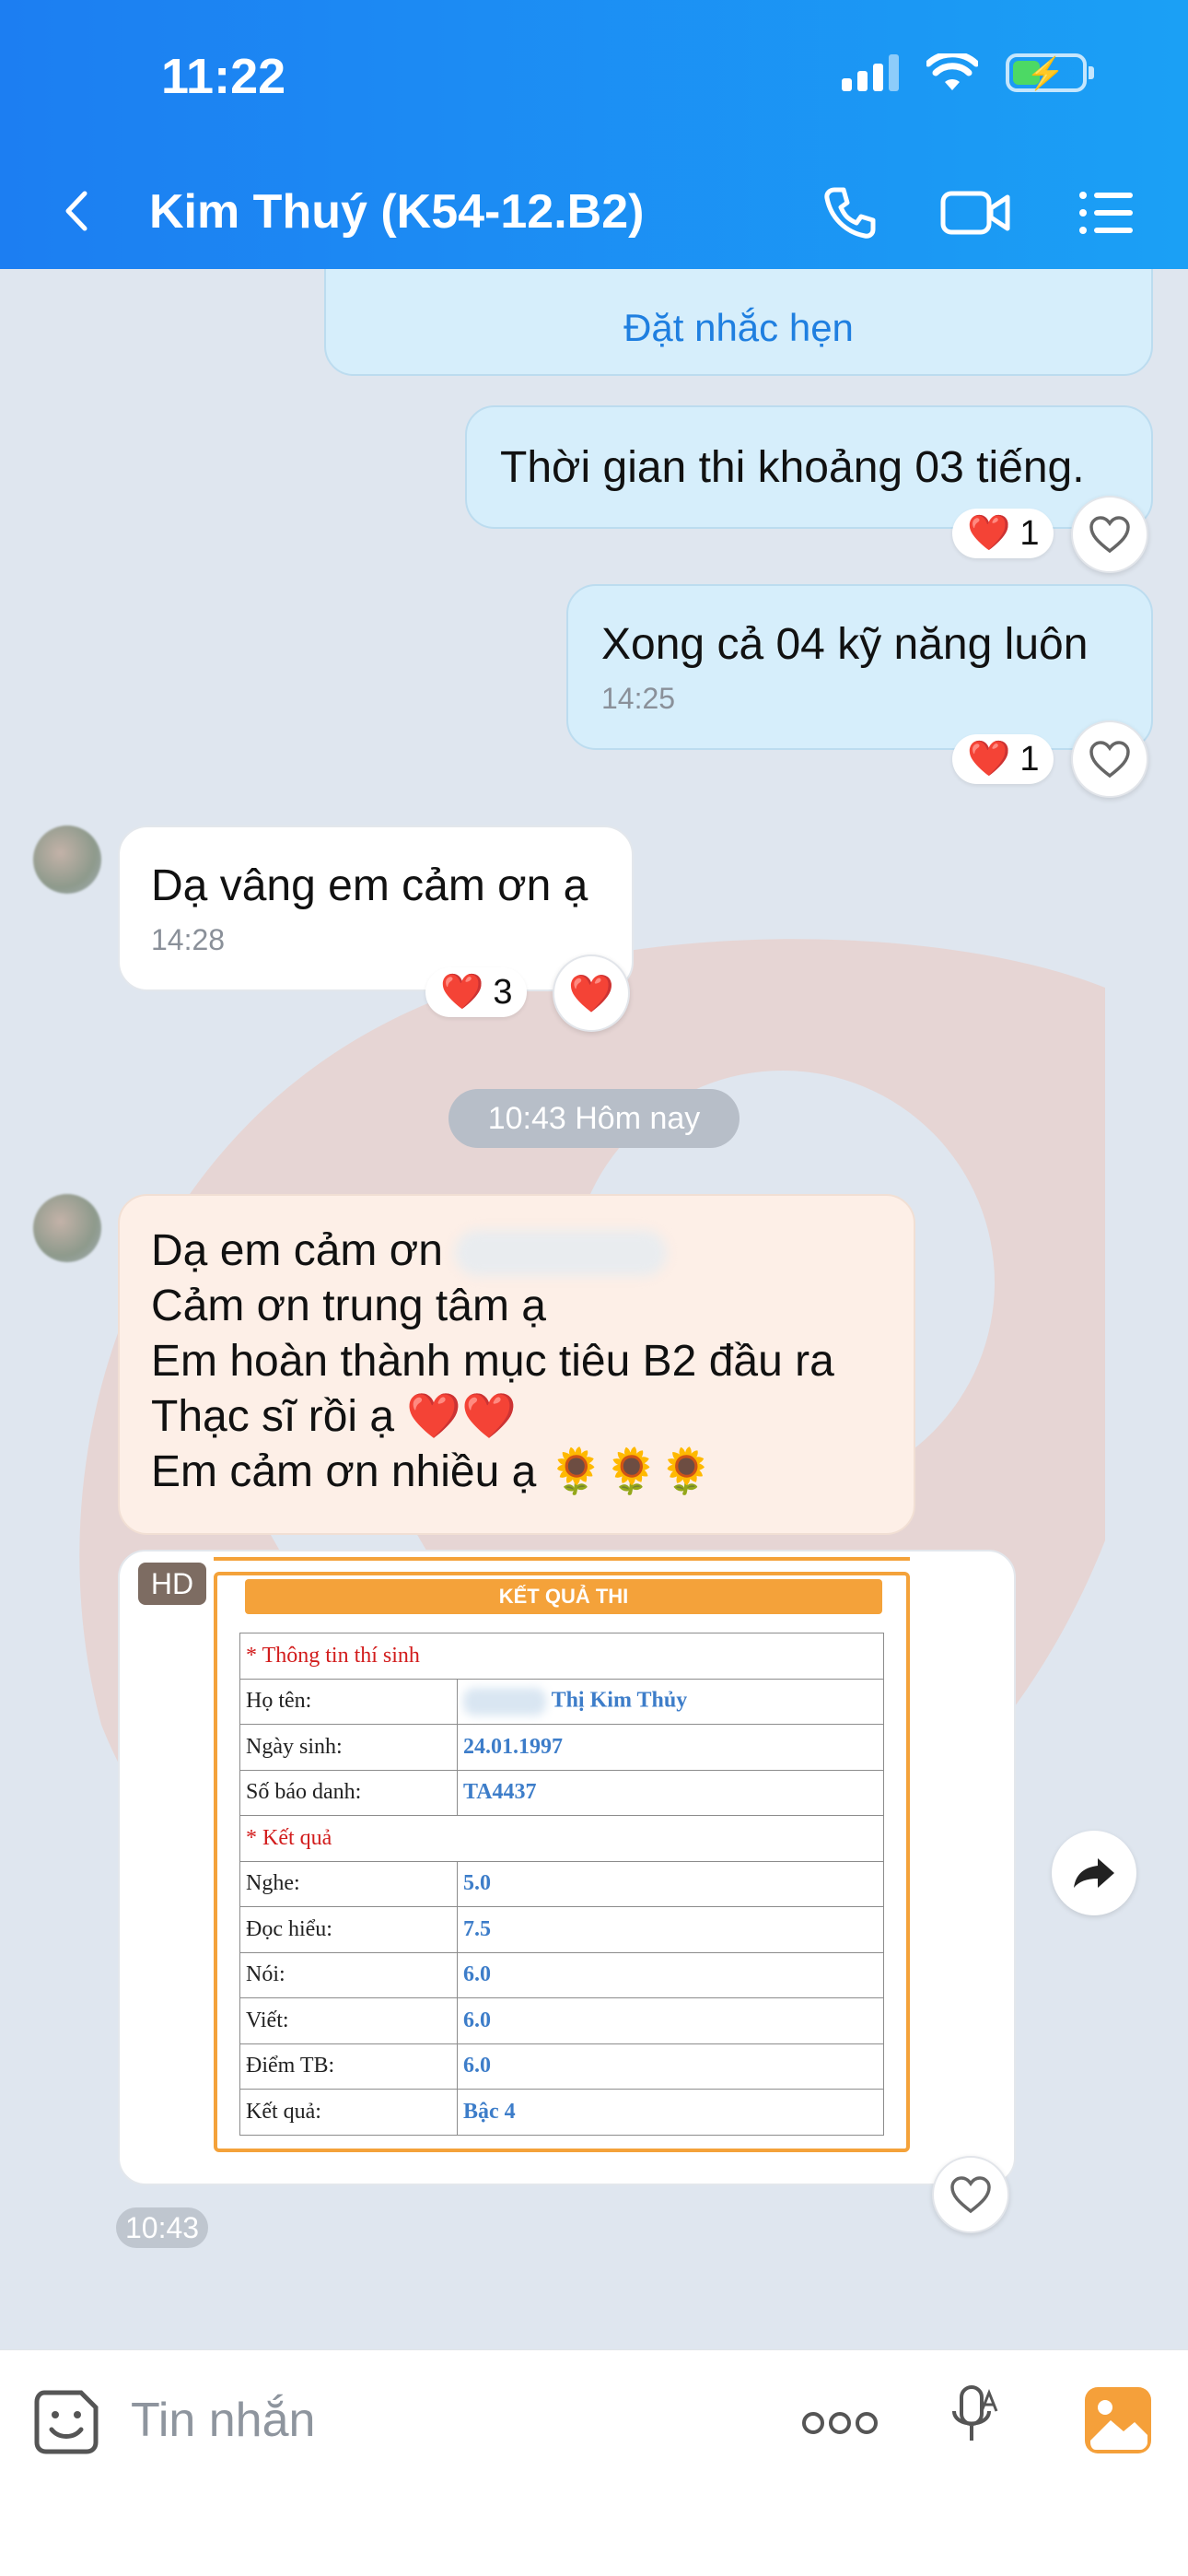  Describe the element at coordinates (503, 992) in the screenshot. I see `reaction-count: 3` at that location.